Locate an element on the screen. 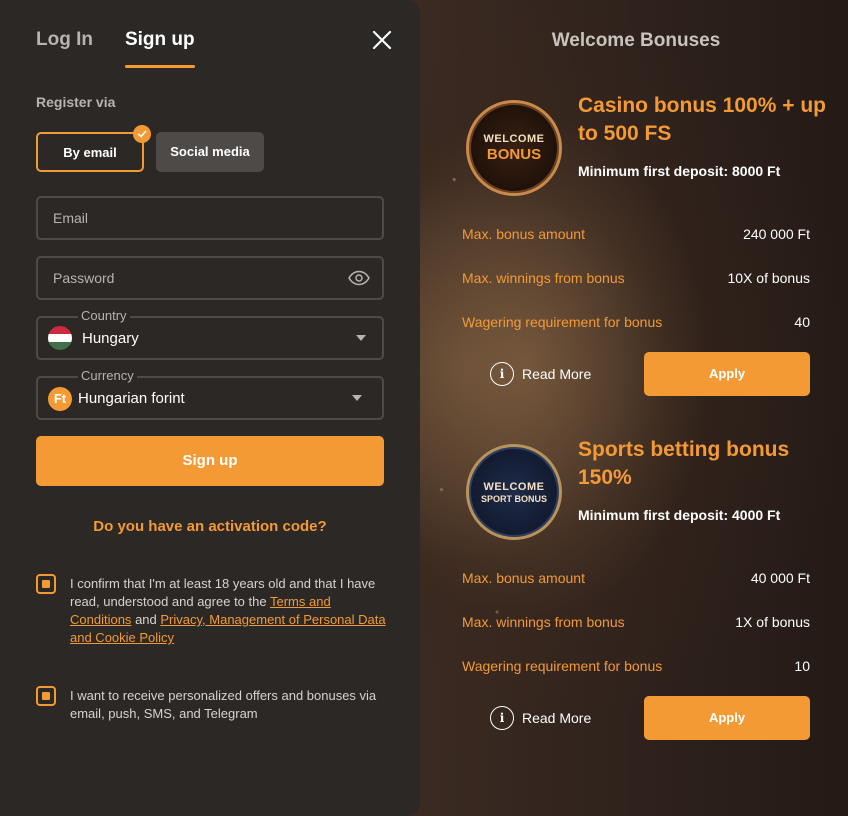  currency-label: Currency is located at coordinates (107, 375).